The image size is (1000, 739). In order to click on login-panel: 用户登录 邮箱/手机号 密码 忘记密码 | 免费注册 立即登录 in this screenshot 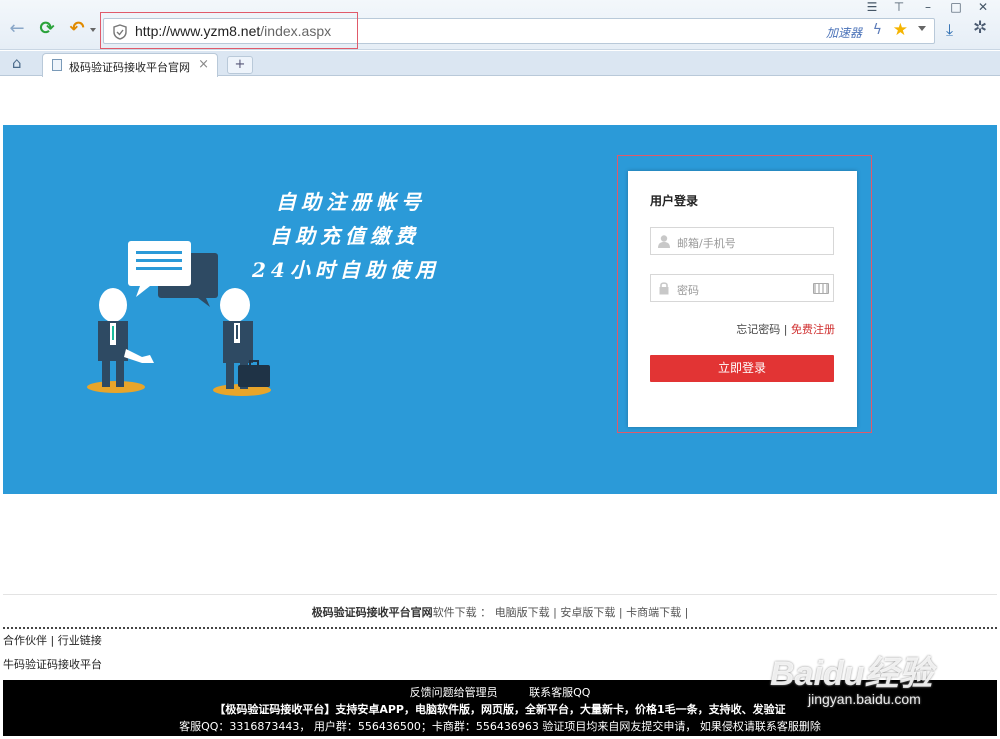, I will do `click(742, 299)`.